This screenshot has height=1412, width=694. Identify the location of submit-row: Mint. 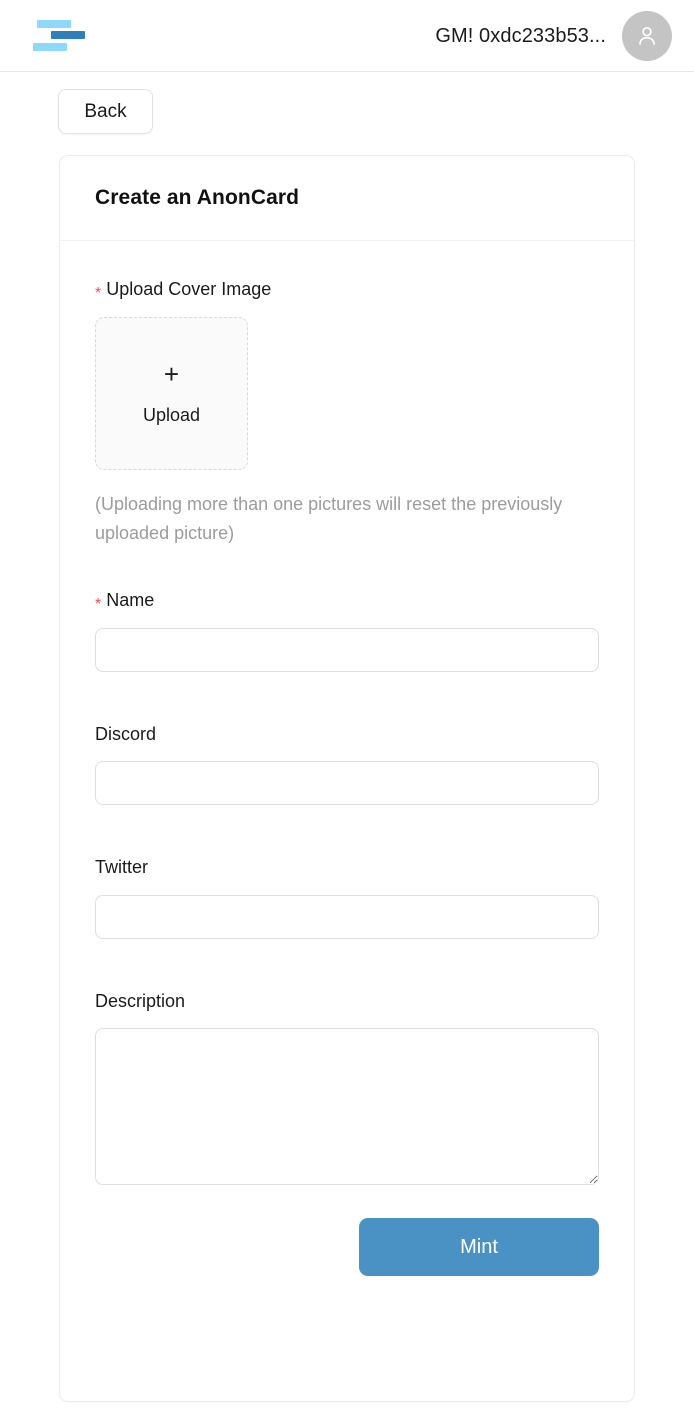
(347, 1247).